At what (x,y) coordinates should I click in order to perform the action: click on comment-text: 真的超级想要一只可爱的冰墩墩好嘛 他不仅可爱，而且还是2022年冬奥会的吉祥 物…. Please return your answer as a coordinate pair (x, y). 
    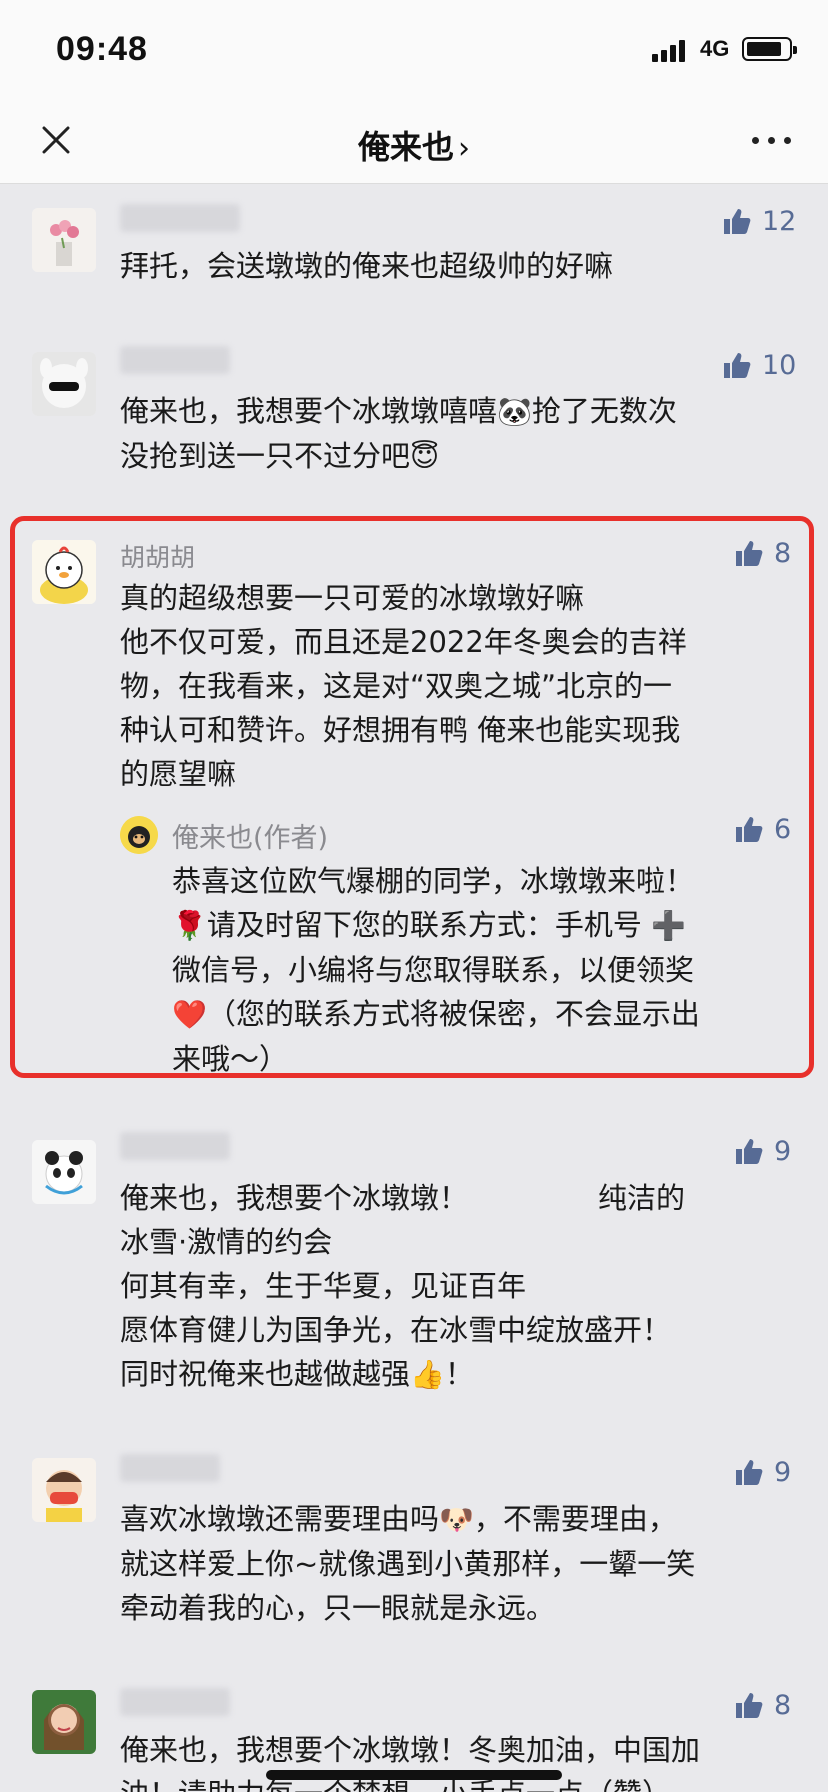
    Looking at the image, I should click on (403, 686).